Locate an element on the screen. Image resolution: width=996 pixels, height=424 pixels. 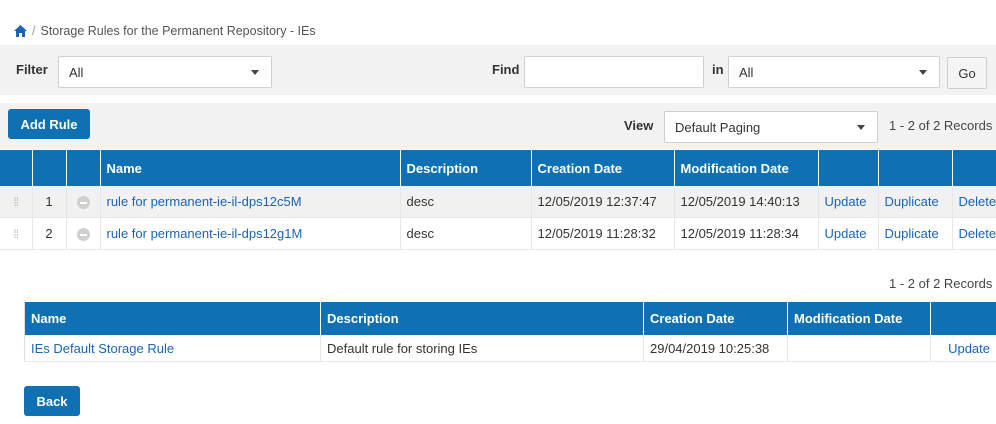
header-status is located at coordinates (83, 168).